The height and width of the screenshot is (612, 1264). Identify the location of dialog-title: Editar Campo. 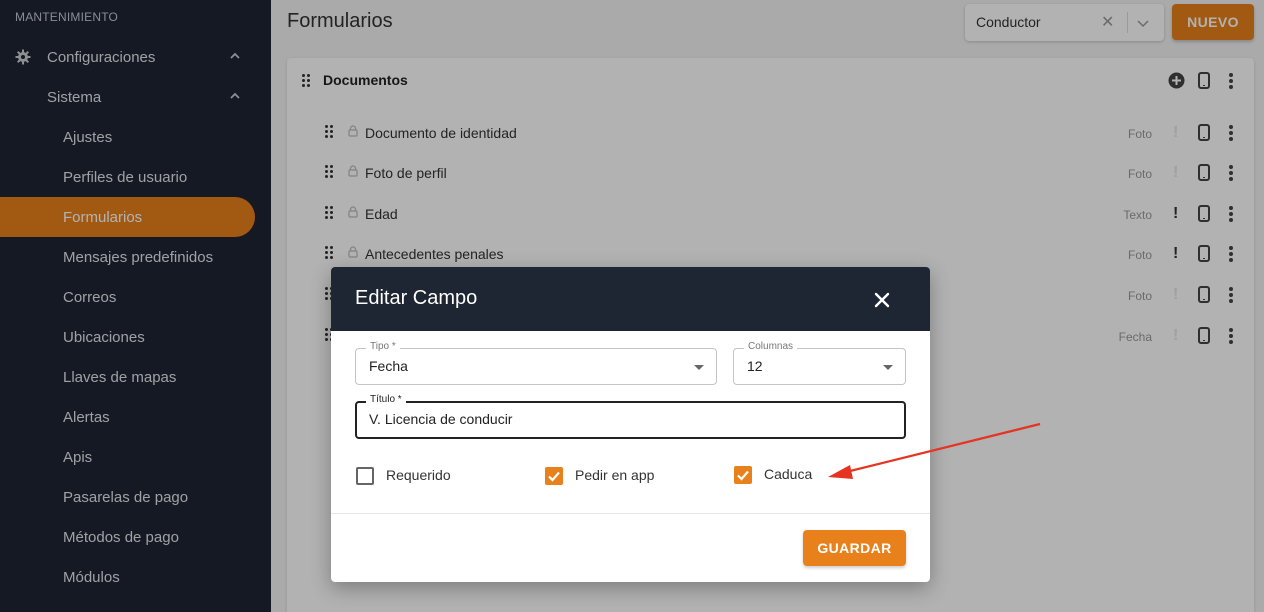
(416, 298).